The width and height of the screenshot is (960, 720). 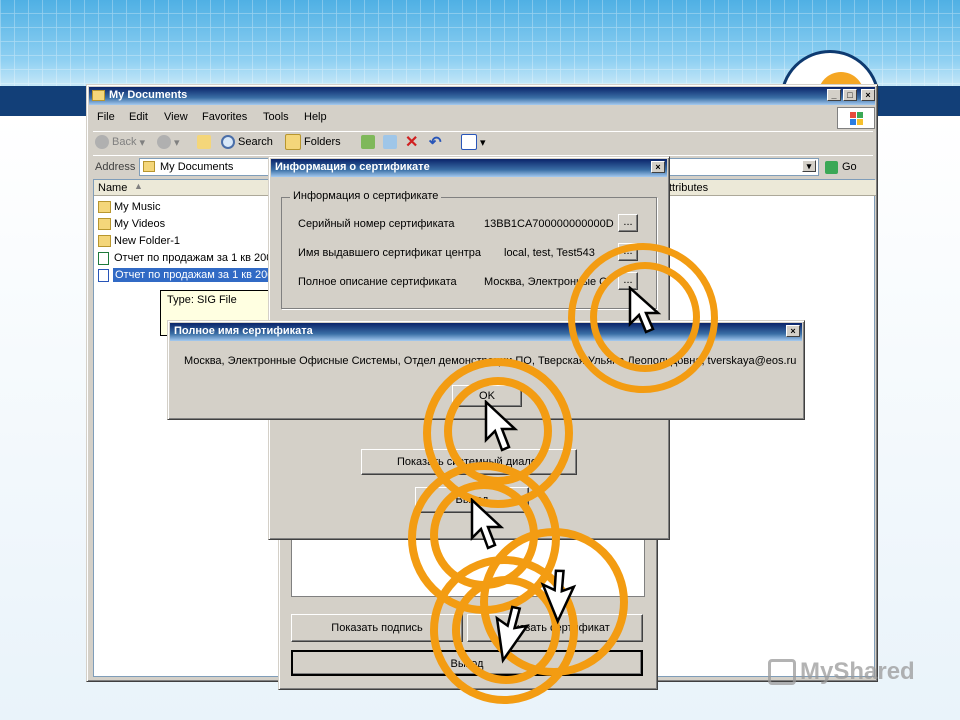 I want to click on column-header-attributes: ttributes, so click(x=770, y=188).